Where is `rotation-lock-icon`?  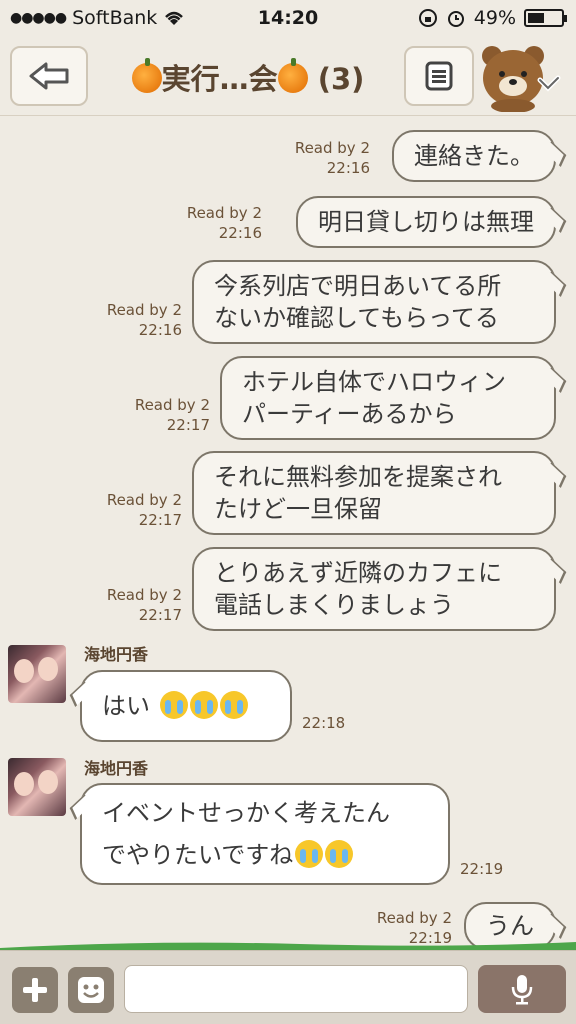
rotation-lock-icon is located at coordinates (427, 18).